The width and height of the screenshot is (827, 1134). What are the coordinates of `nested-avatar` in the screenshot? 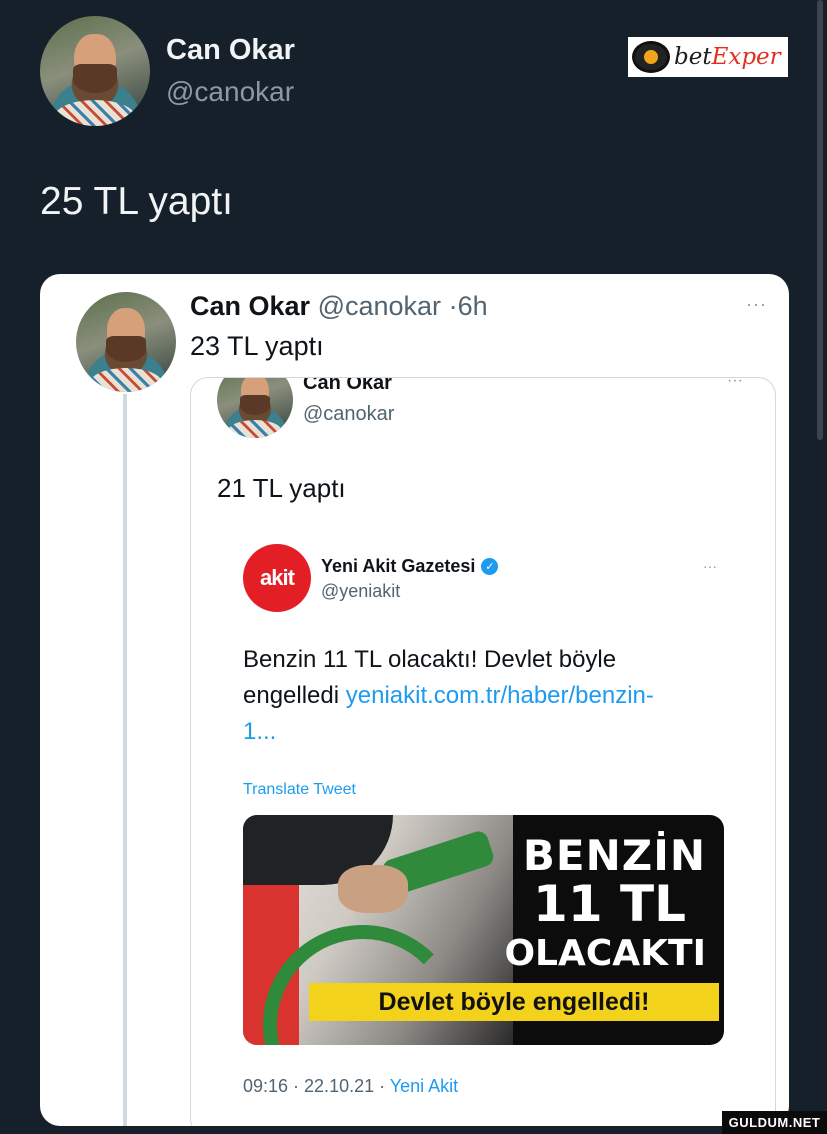 It's located at (255, 408).